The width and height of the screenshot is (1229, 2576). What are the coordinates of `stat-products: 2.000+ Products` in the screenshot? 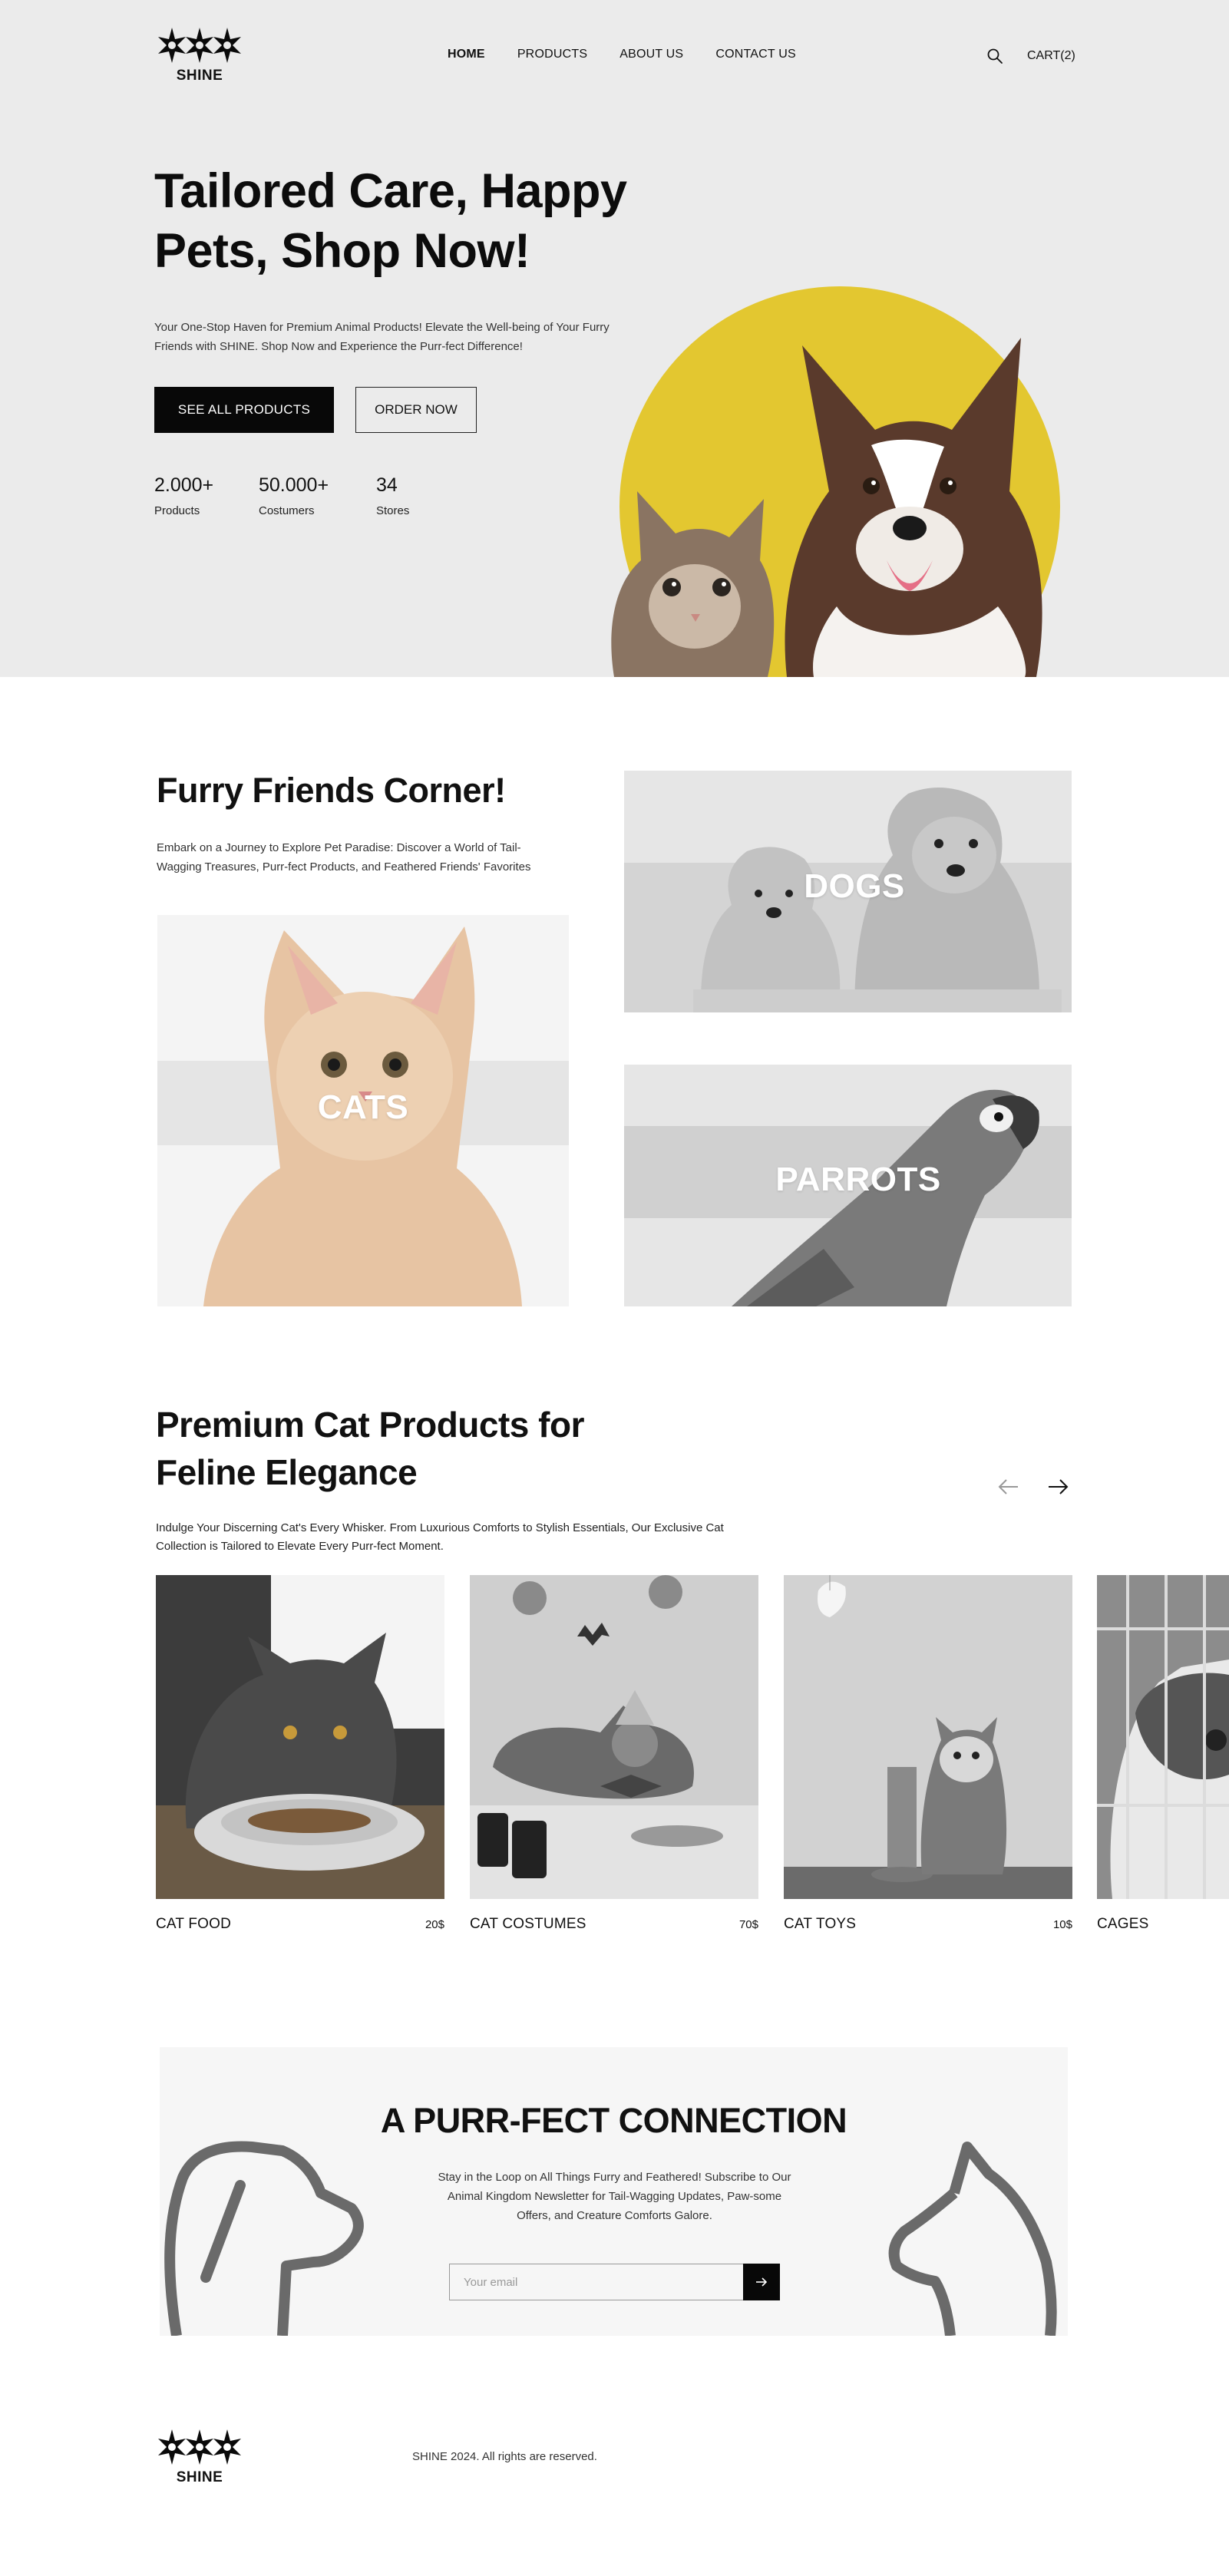 It's located at (183, 495).